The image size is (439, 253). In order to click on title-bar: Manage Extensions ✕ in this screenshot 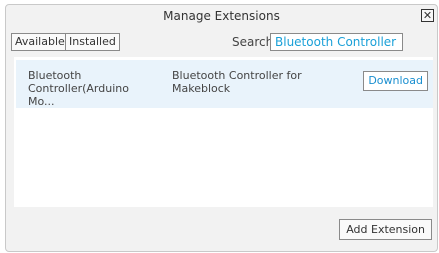, I will do `click(221, 17)`.